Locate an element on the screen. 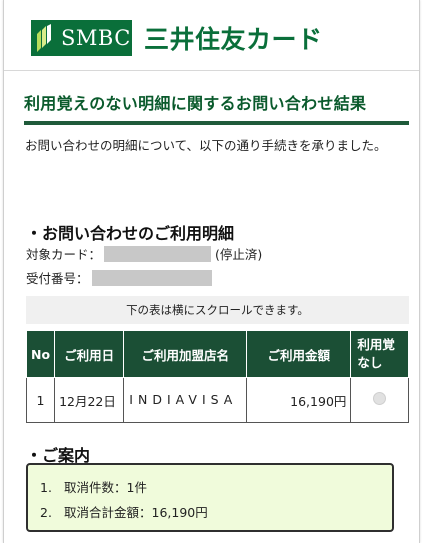 The height and width of the screenshot is (543, 422). col-header-unrecognized: 利用覚 なし is located at coordinates (379, 354).